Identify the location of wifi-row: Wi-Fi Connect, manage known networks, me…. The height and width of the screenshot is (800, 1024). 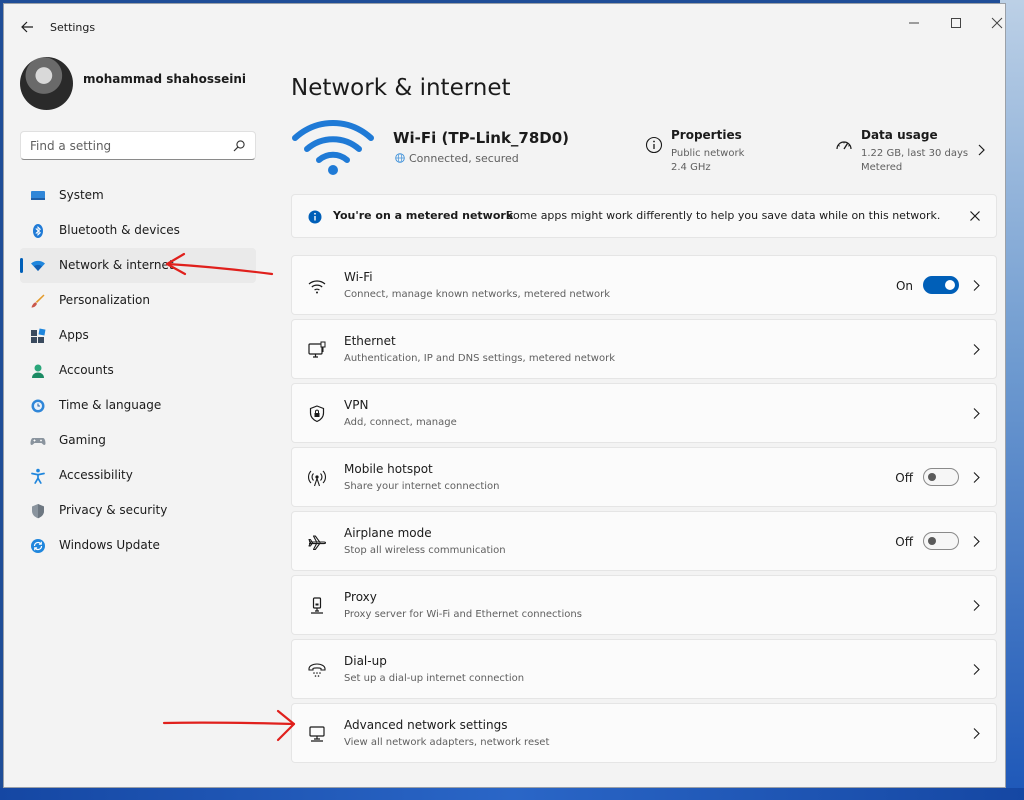
(644, 285).